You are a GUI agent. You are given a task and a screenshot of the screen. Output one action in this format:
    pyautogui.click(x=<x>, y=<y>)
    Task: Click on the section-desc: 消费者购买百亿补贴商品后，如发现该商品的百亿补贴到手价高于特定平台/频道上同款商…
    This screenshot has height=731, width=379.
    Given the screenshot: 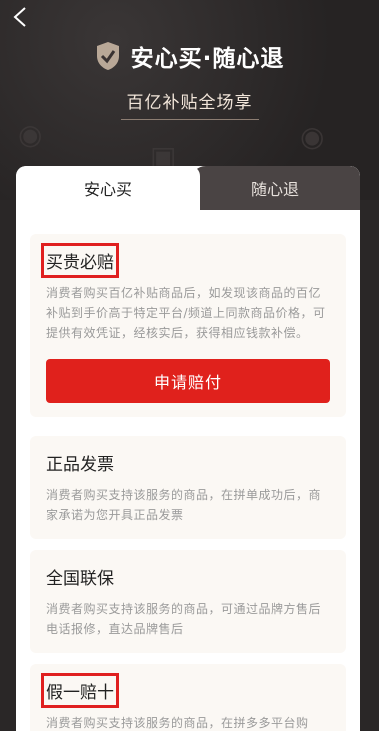 What is the action you would take?
    pyautogui.click(x=186, y=313)
    